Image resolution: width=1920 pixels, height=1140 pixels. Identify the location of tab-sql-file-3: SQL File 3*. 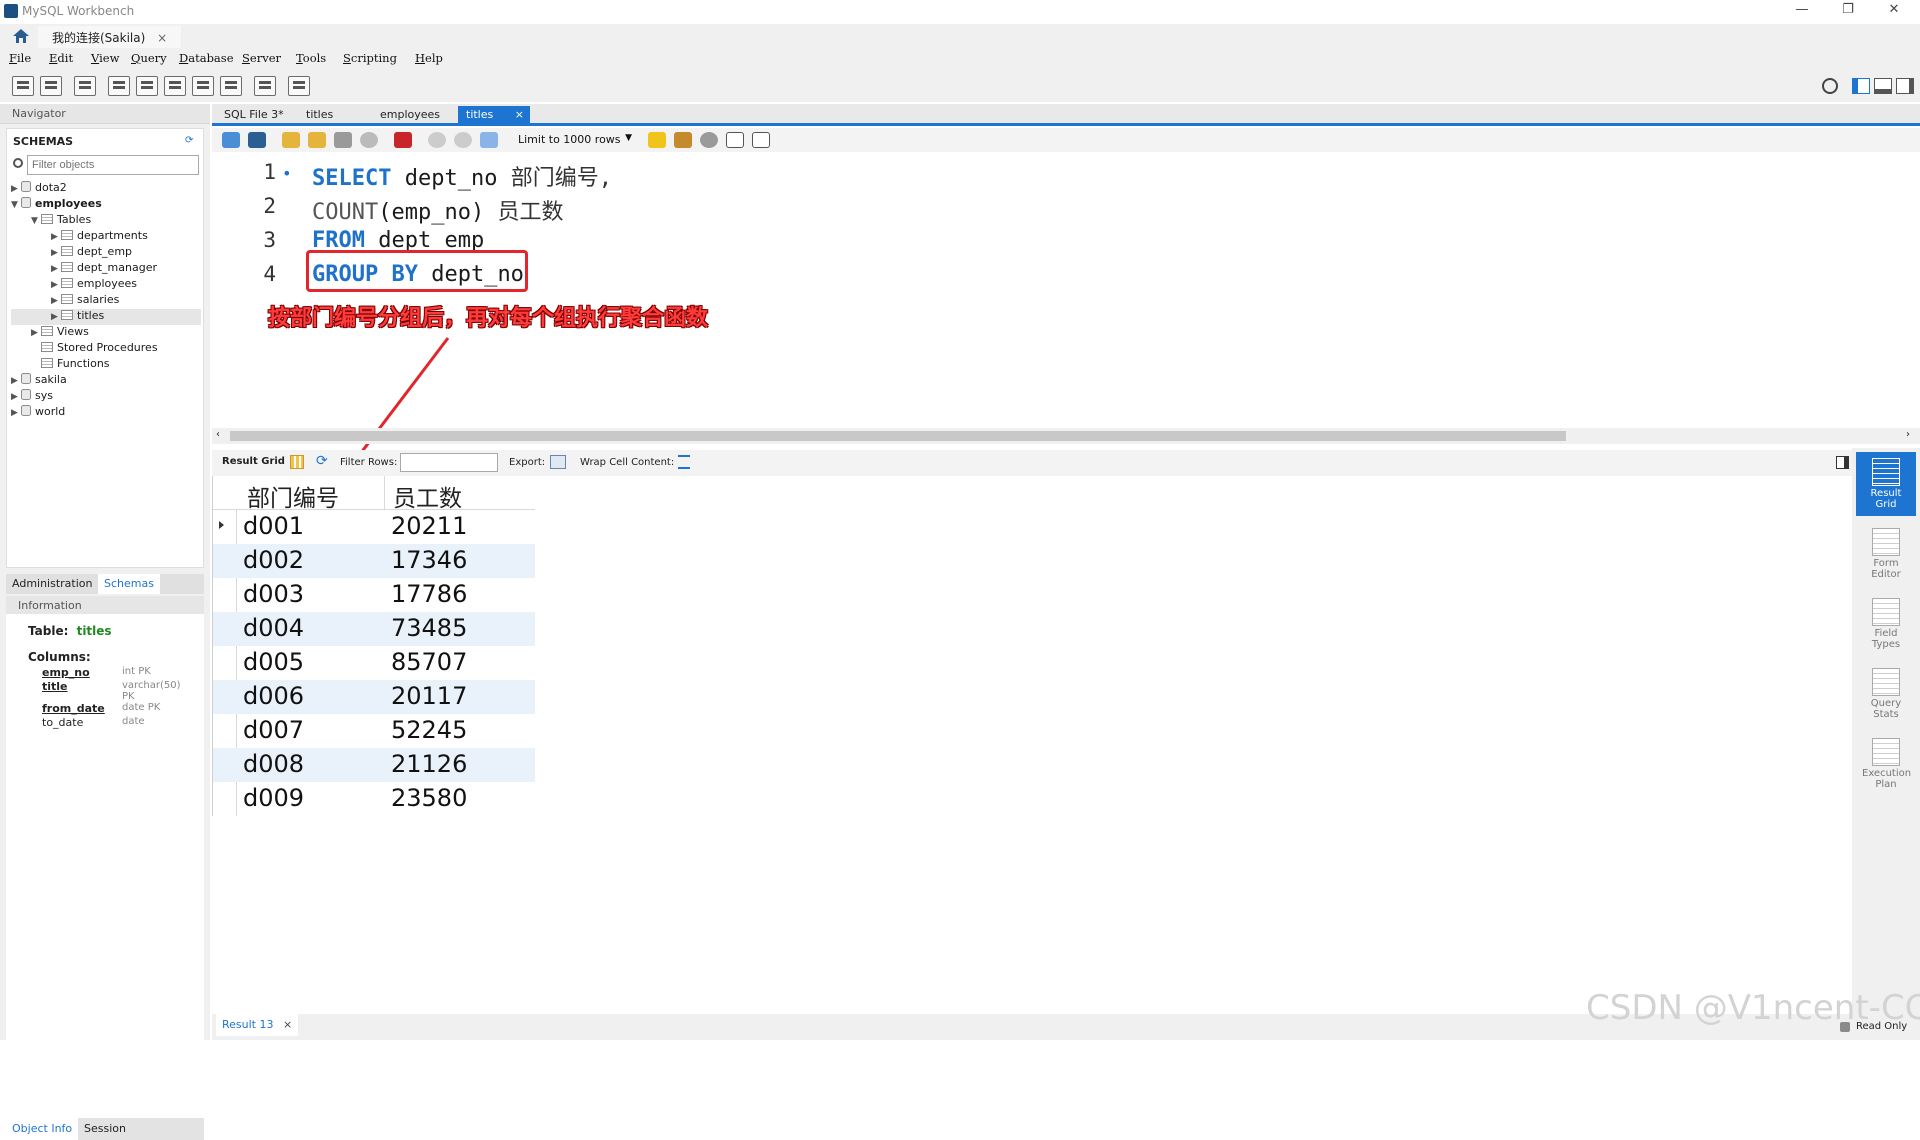
(254, 115).